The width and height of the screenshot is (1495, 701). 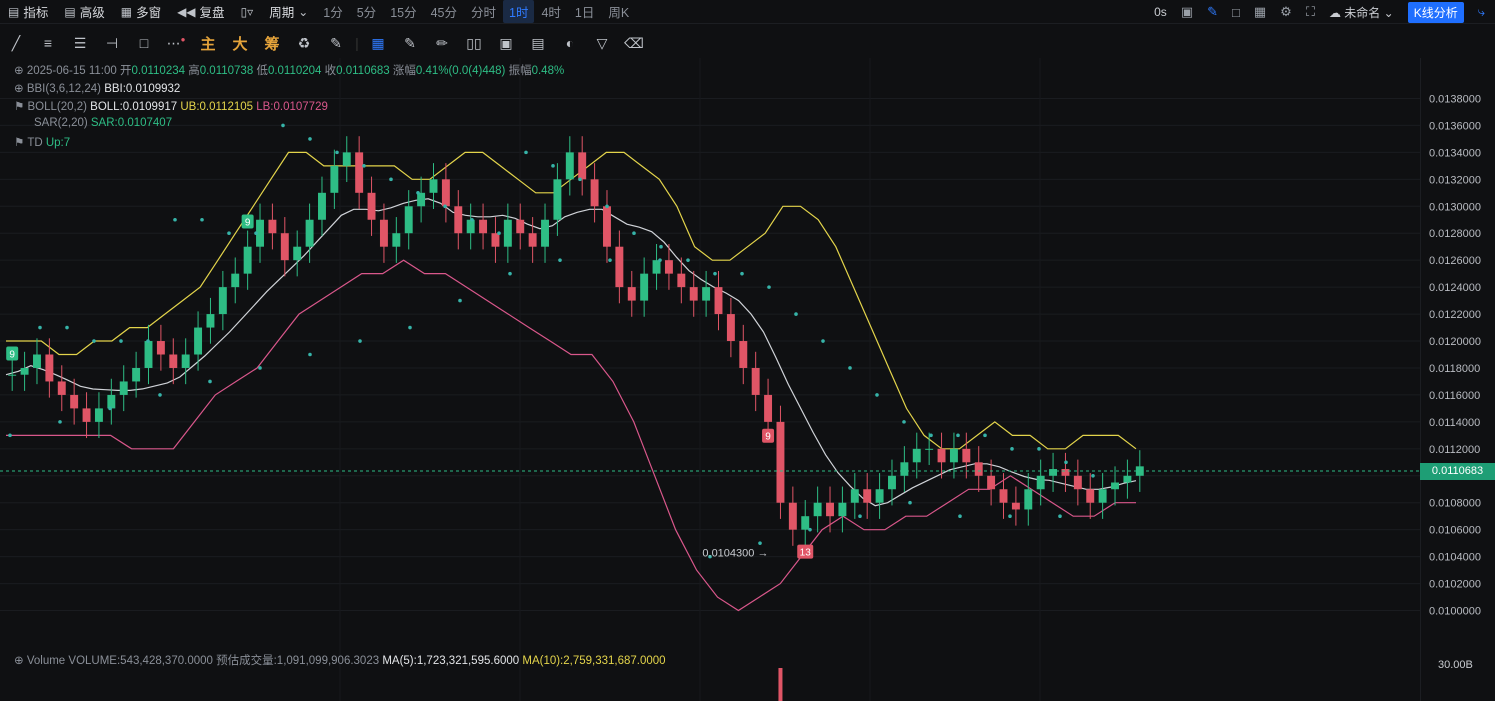 I want to click on more-tools-icon: ⋯●, so click(x=176, y=43).